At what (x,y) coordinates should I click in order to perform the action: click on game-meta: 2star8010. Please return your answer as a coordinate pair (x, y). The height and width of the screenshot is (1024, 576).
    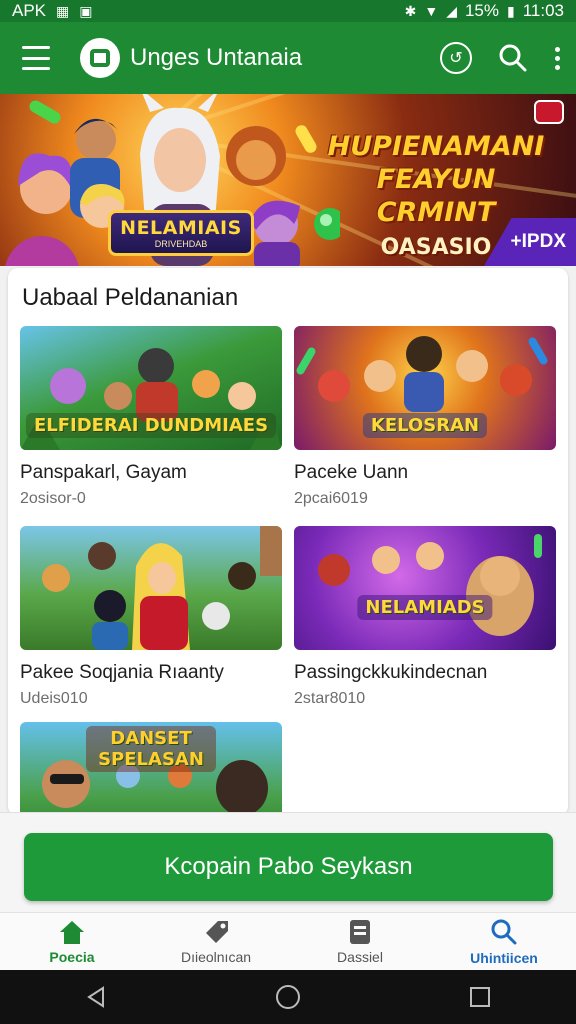
    Looking at the image, I should click on (330, 698).